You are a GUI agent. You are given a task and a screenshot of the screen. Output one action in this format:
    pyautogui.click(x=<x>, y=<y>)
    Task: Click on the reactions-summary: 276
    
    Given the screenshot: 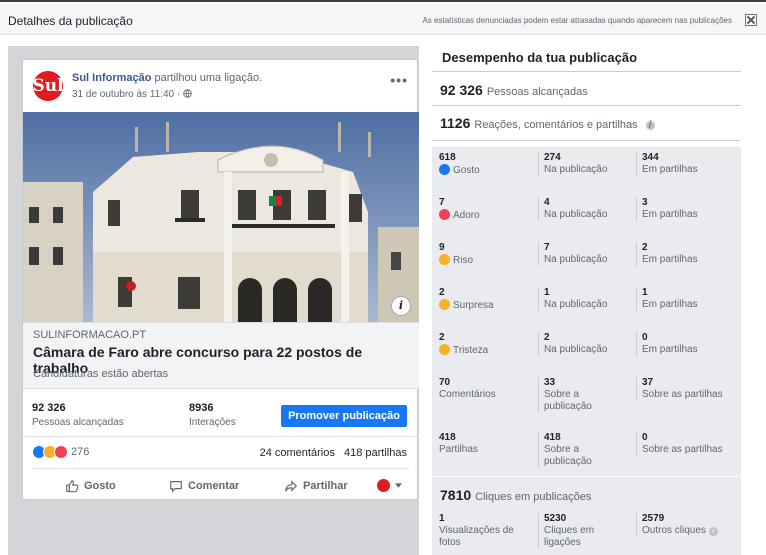 What is the action you would take?
    pyautogui.click(x=60, y=452)
    